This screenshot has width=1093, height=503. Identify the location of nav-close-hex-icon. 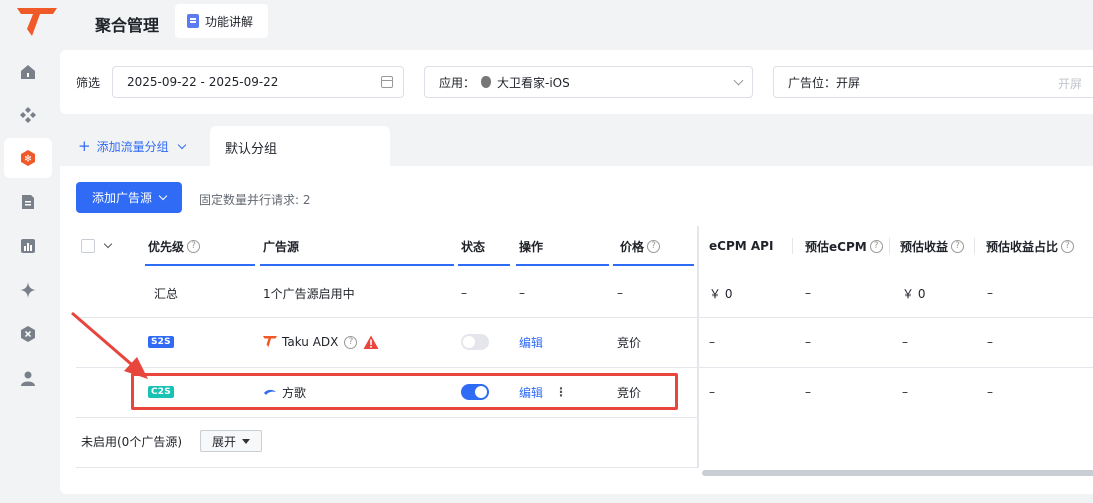
(28, 334).